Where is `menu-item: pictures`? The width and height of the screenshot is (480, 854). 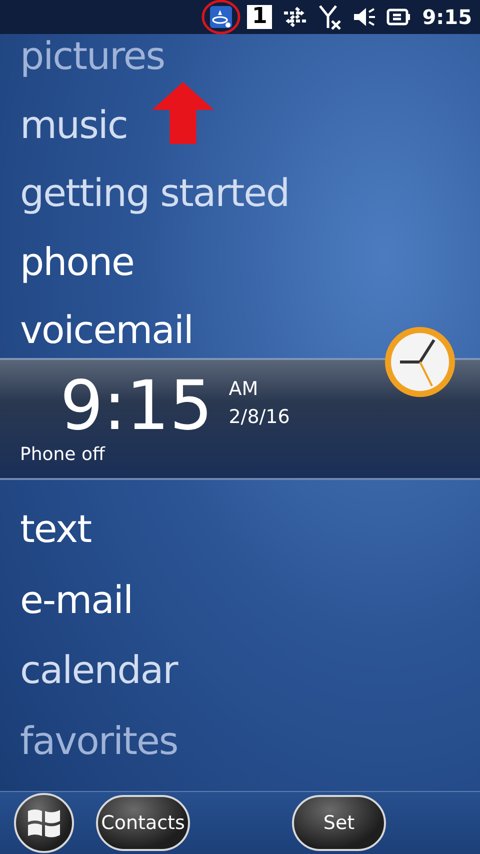 menu-item: pictures is located at coordinates (92, 56).